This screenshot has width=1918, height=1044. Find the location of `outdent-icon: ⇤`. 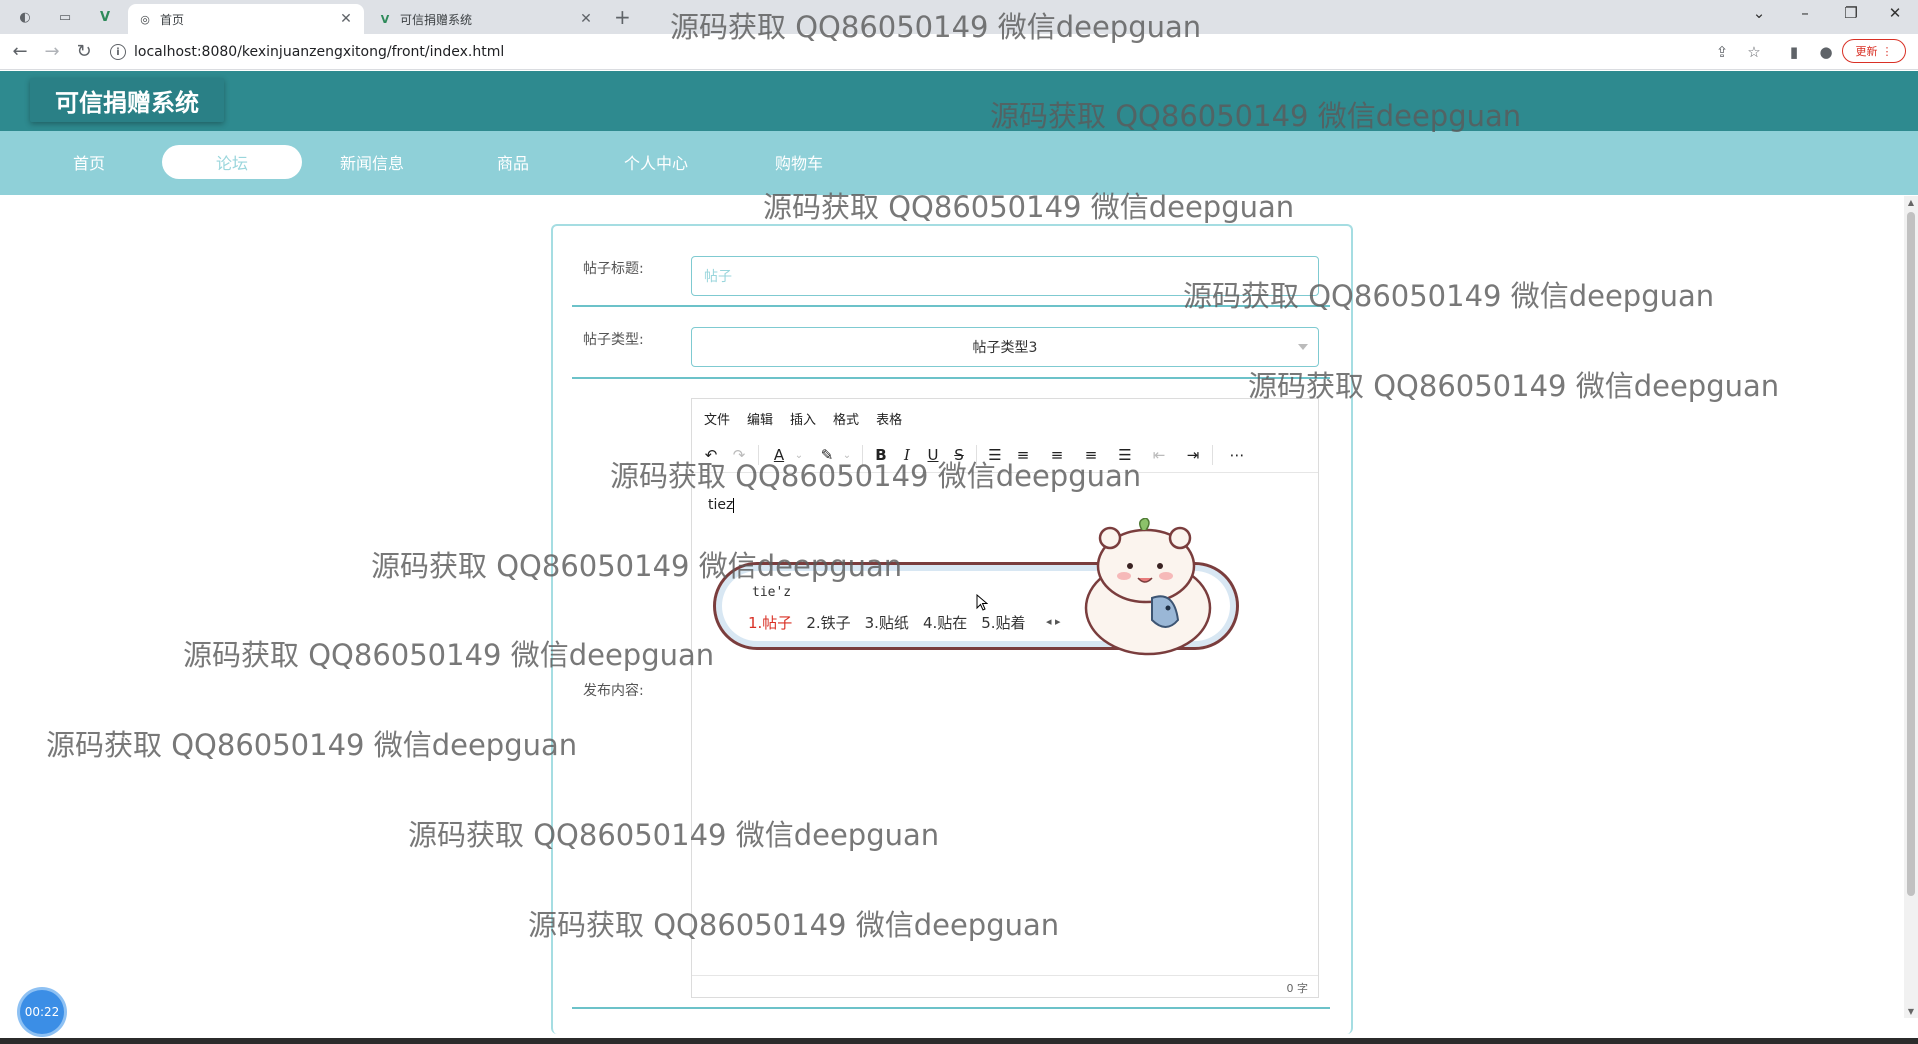

outdent-icon: ⇤ is located at coordinates (1159, 455).